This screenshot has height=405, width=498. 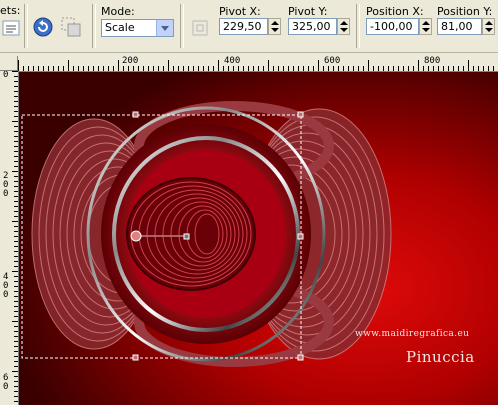 What do you see at coordinates (308, 11) in the screenshot?
I see `pivot-y-label: Pivot Y:` at bounding box center [308, 11].